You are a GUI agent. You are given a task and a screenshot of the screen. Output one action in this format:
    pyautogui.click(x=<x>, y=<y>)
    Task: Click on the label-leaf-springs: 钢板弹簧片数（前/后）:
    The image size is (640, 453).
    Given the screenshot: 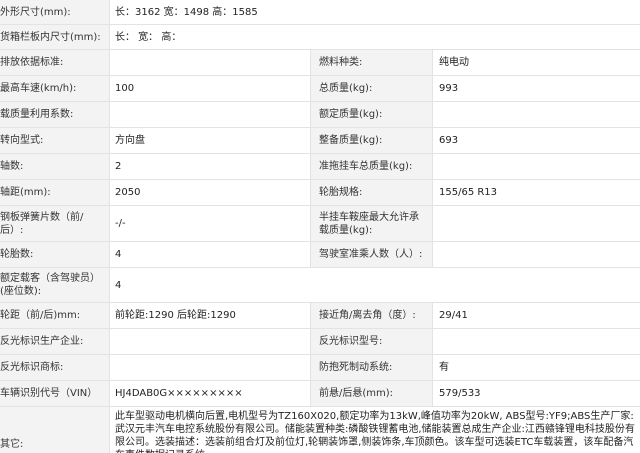 What is the action you would take?
    pyautogui.click(x=55, y=223)
    